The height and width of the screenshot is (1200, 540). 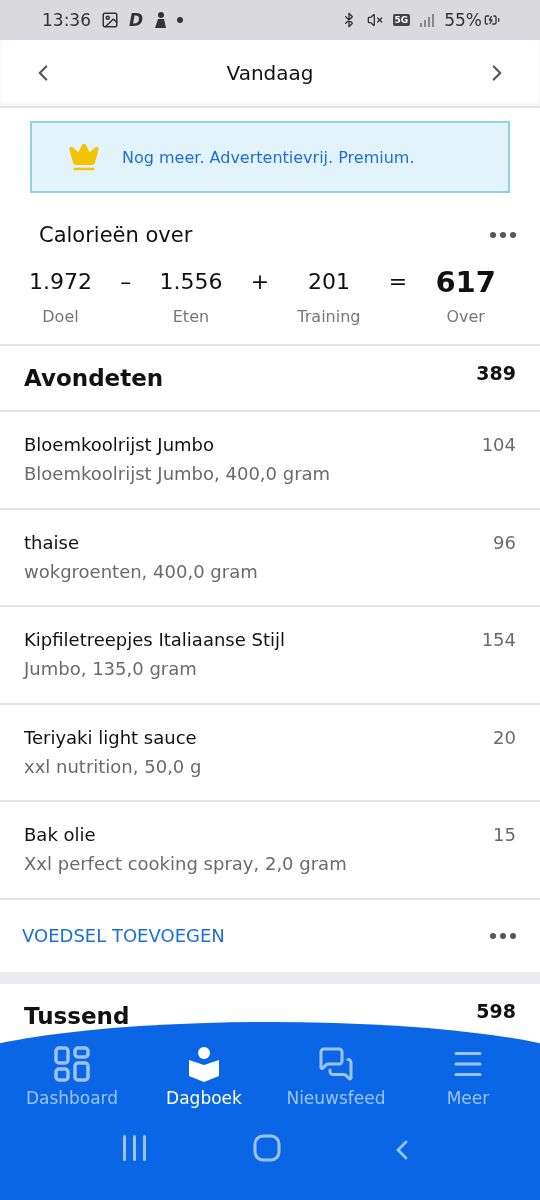 What do you see at coordinates (270, 656) in the screenshot?
I see `food-entry: Kipfiletreepjes Italiaanse Stijl Jumbo, 135,0 gram 154` at bounding box center [270, 656].